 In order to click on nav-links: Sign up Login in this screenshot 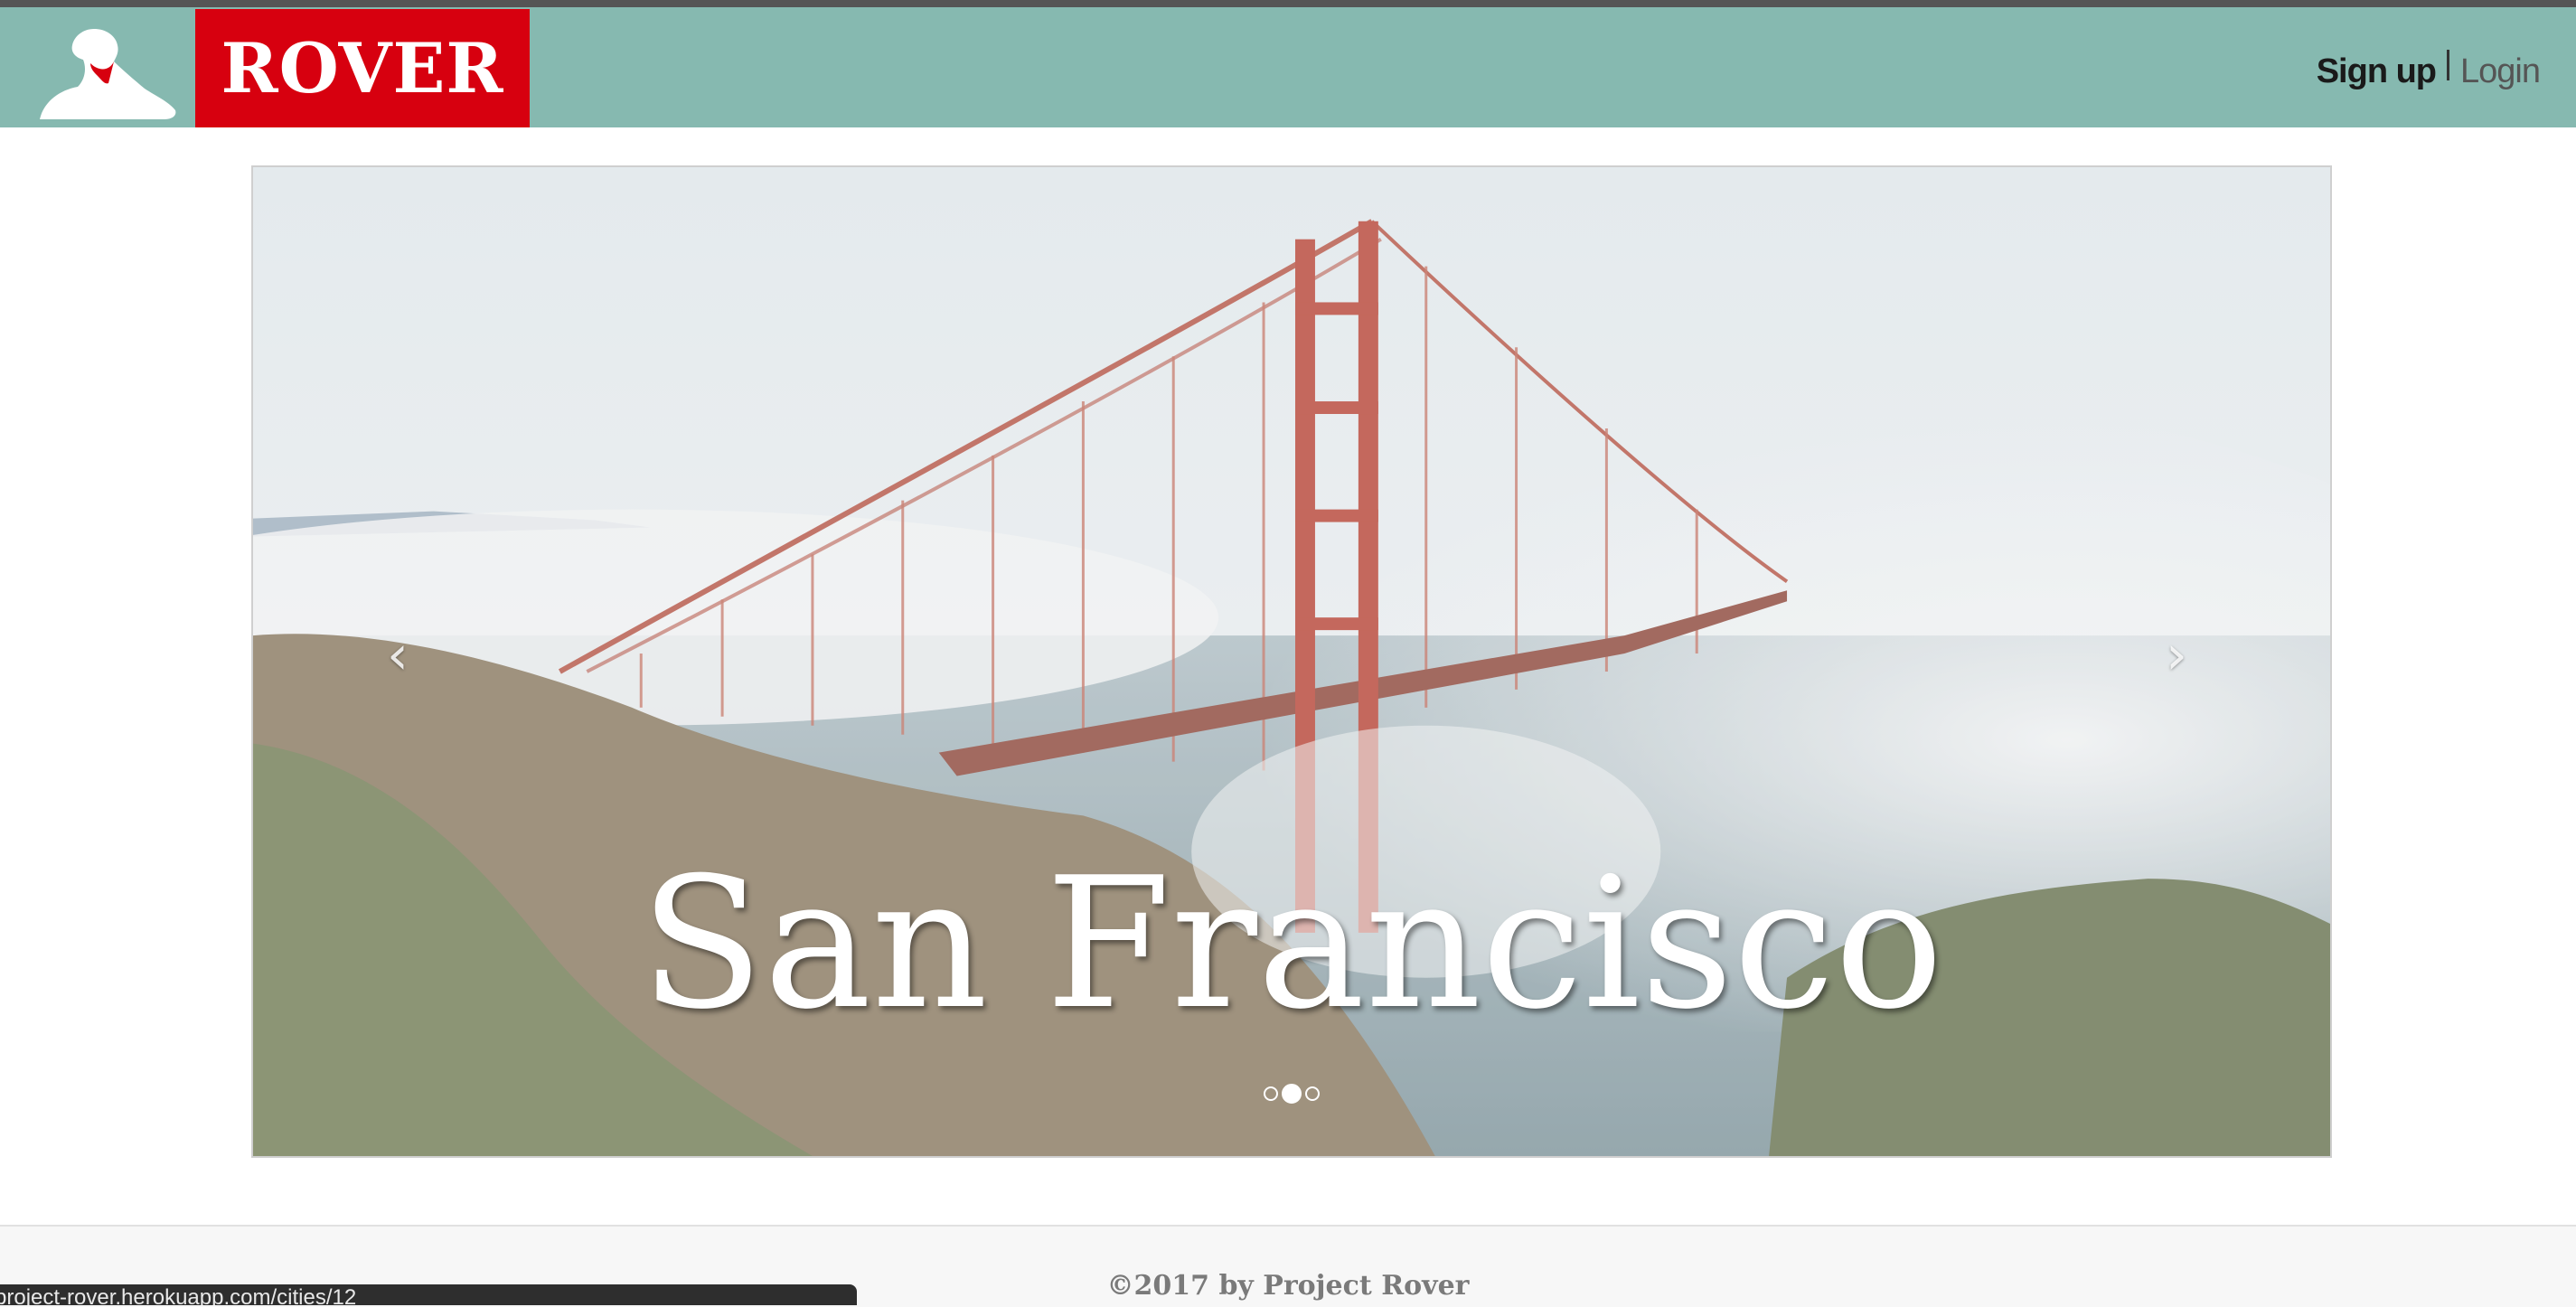, I will do `click(2429, 71)`.